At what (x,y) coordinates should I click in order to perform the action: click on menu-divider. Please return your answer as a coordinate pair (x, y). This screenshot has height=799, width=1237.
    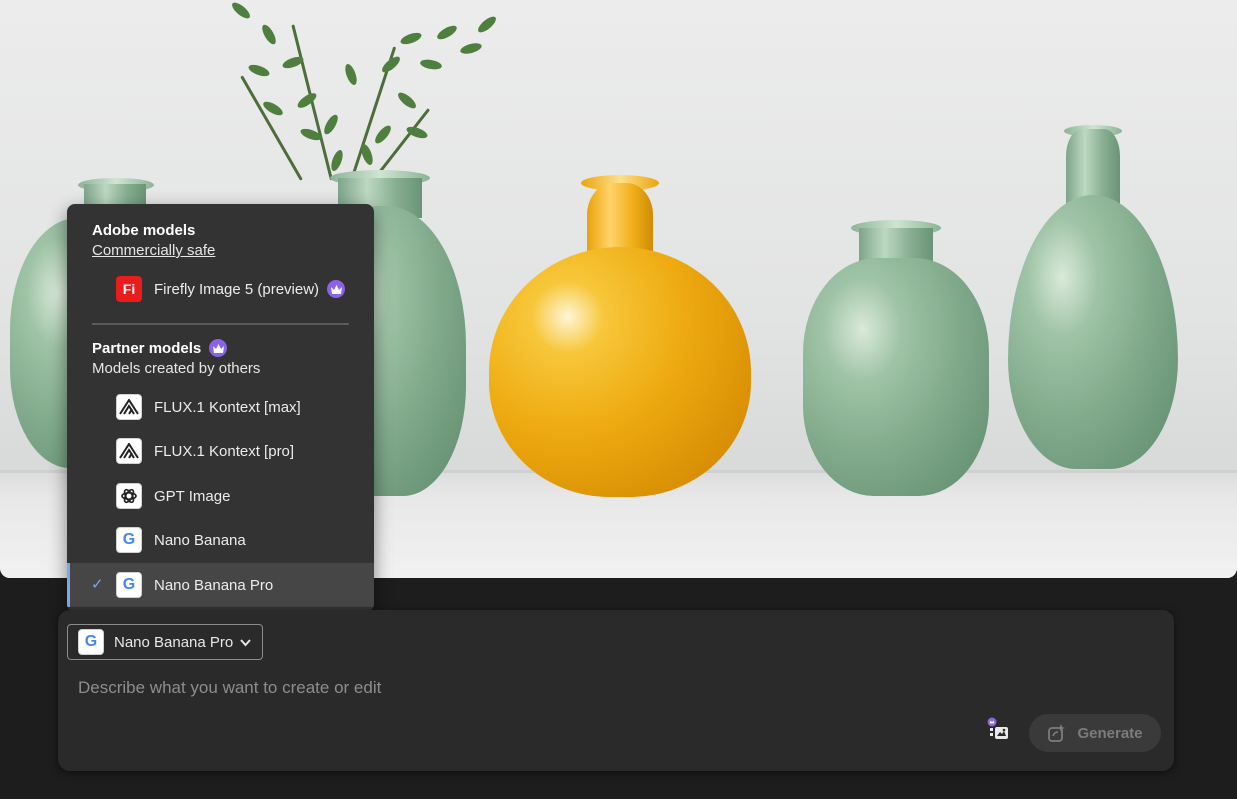
    Looking at the image, I should click on (220, 324).